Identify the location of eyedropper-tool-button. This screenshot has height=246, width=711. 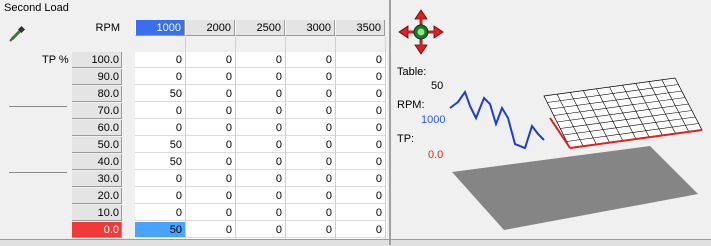
(17, 34).